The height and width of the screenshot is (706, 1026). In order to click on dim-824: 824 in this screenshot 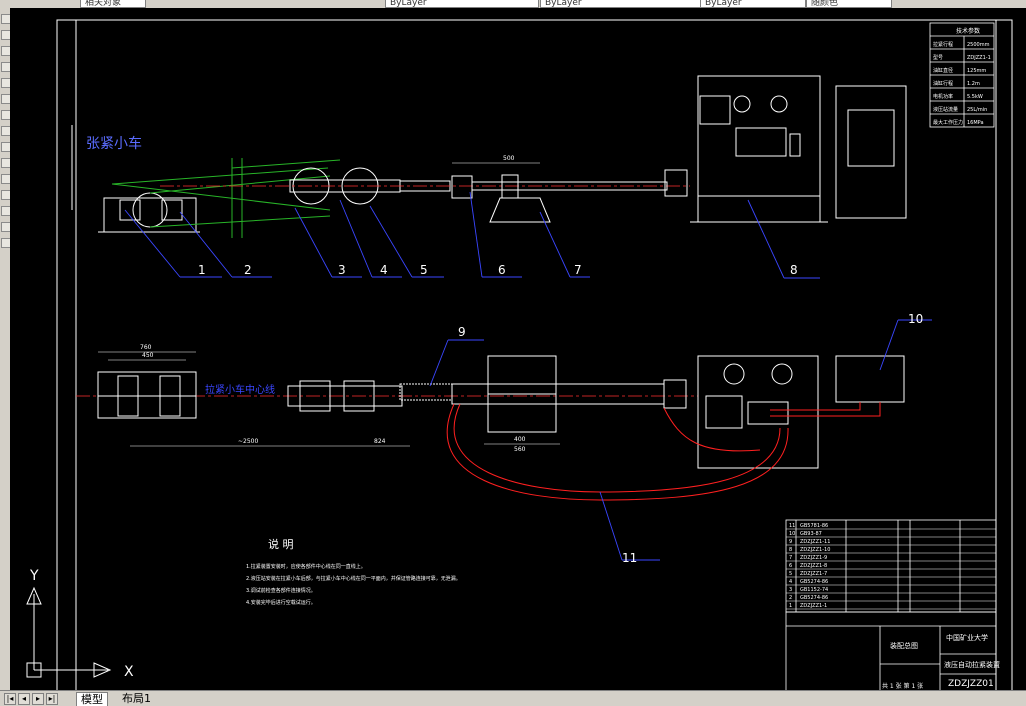, I will do `click(380, 441)`.